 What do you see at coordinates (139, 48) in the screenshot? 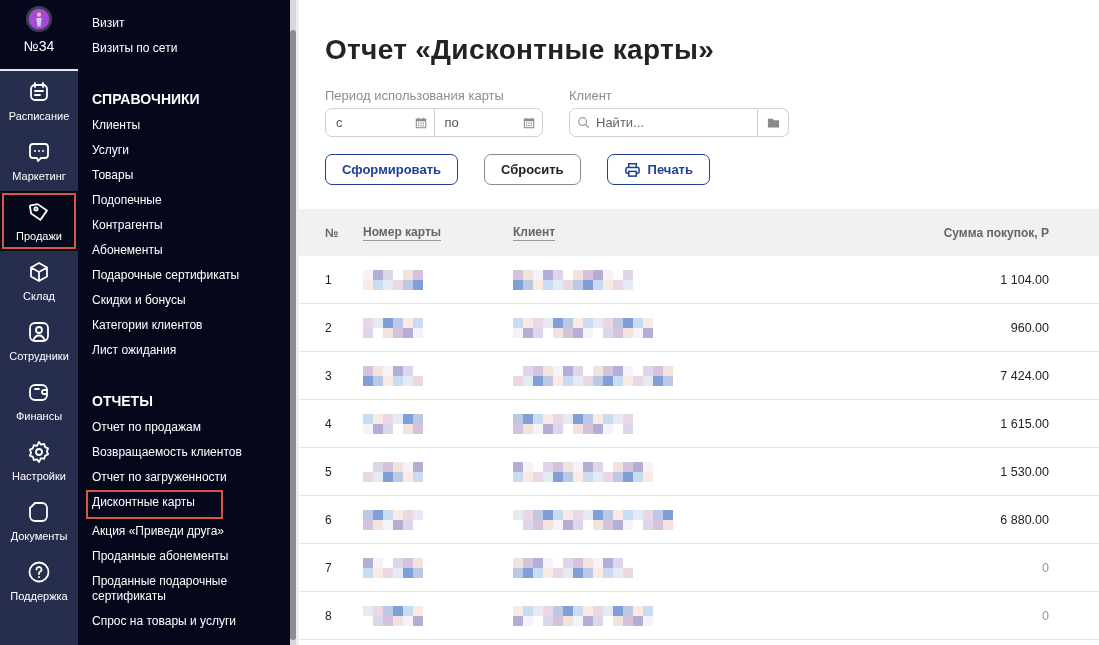
I see `menu-item: Визиты по сети` at bounding box center [139, 48].